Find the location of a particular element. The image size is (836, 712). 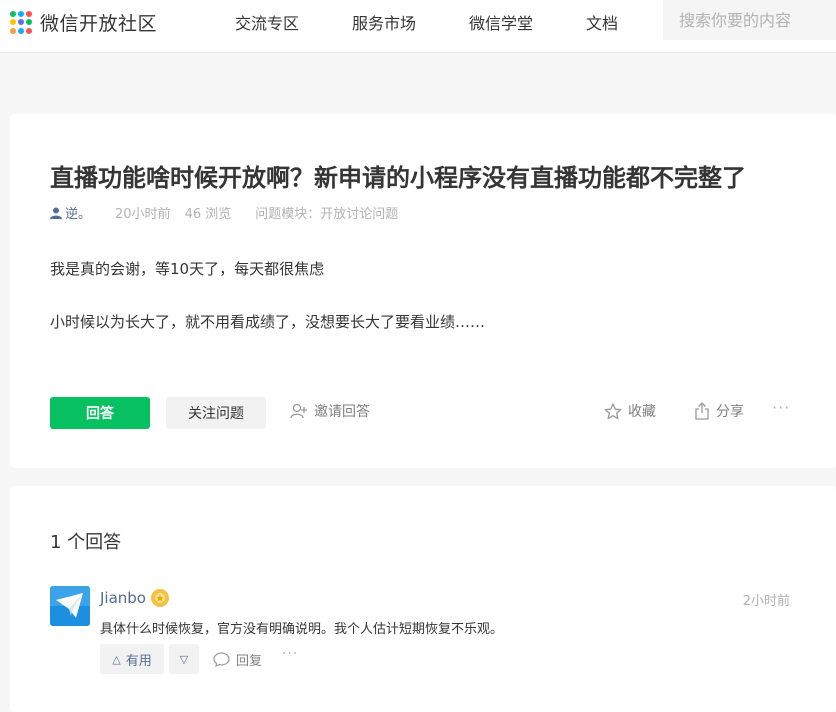

answer-time: 2小时前 is located at coordinates (766, 601).